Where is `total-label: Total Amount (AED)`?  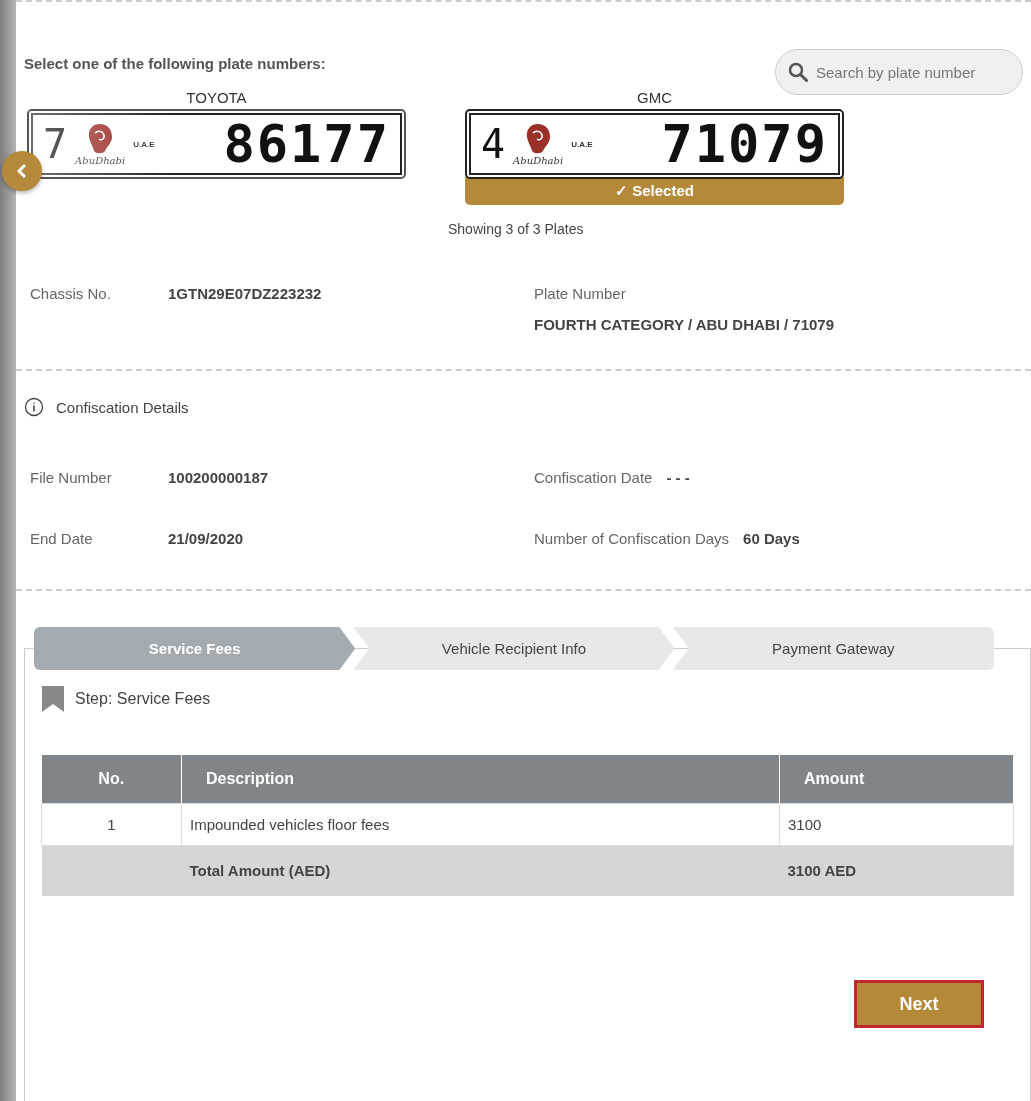
total-label: Total Amount (AED) is located at coordinates (480, 870).